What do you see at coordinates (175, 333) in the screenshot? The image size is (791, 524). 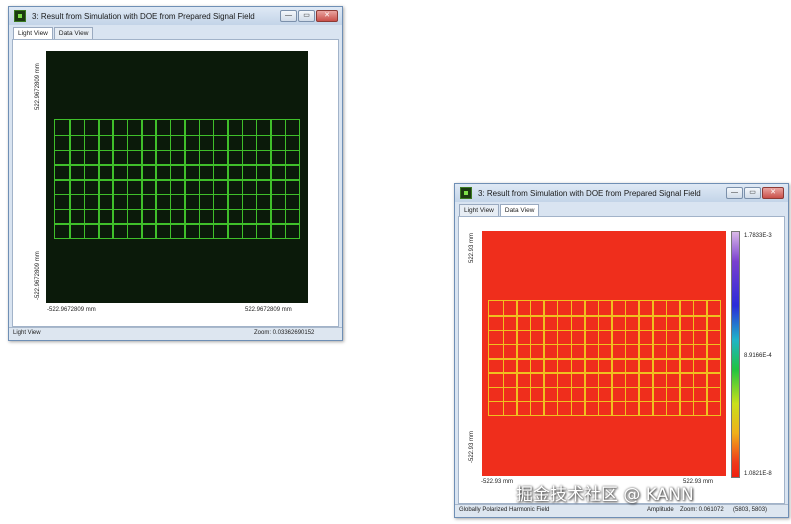 I see `status-bar: Light View Zoom: 0.03362690152` at bounding box center [175, 333].